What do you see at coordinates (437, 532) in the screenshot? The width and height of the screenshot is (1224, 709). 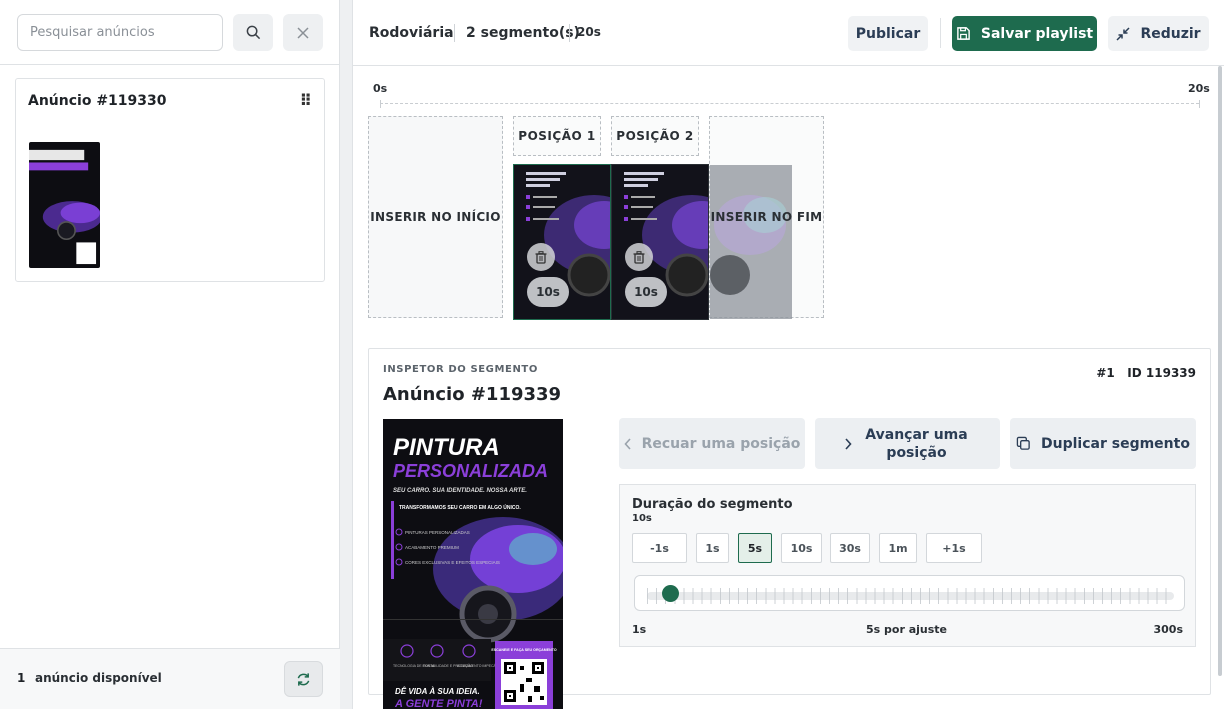 I see `poster-feature: PINTURAS PERSONALIZADAS` at bounding box center [437, 532].